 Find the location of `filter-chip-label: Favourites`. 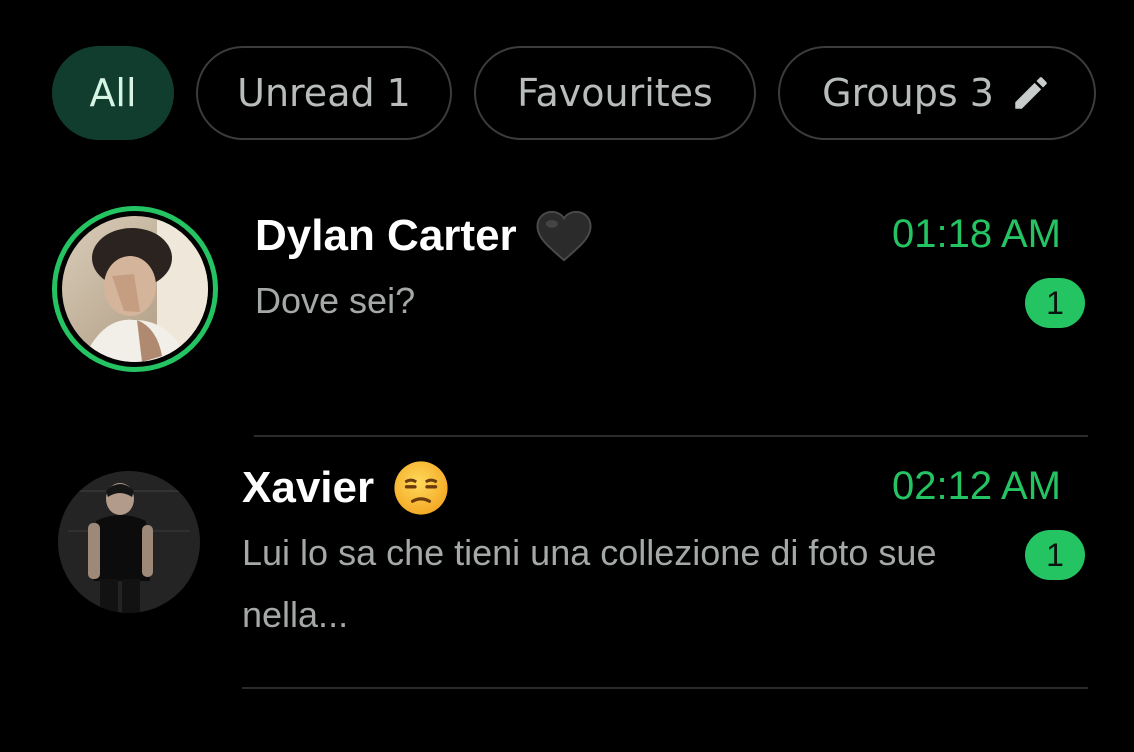

filter-chip-label: Favourites is located at coordinates (615, 93).